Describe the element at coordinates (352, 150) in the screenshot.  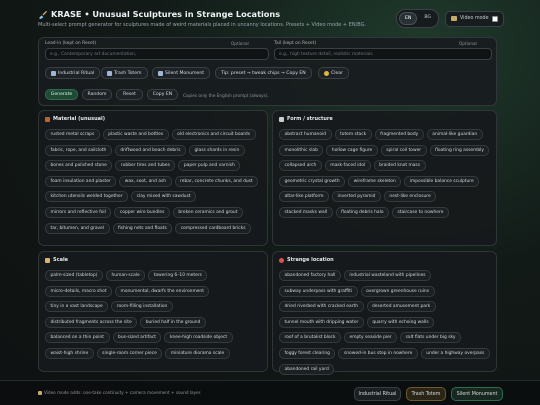
I see `chip: hollow cage figure` at that location.